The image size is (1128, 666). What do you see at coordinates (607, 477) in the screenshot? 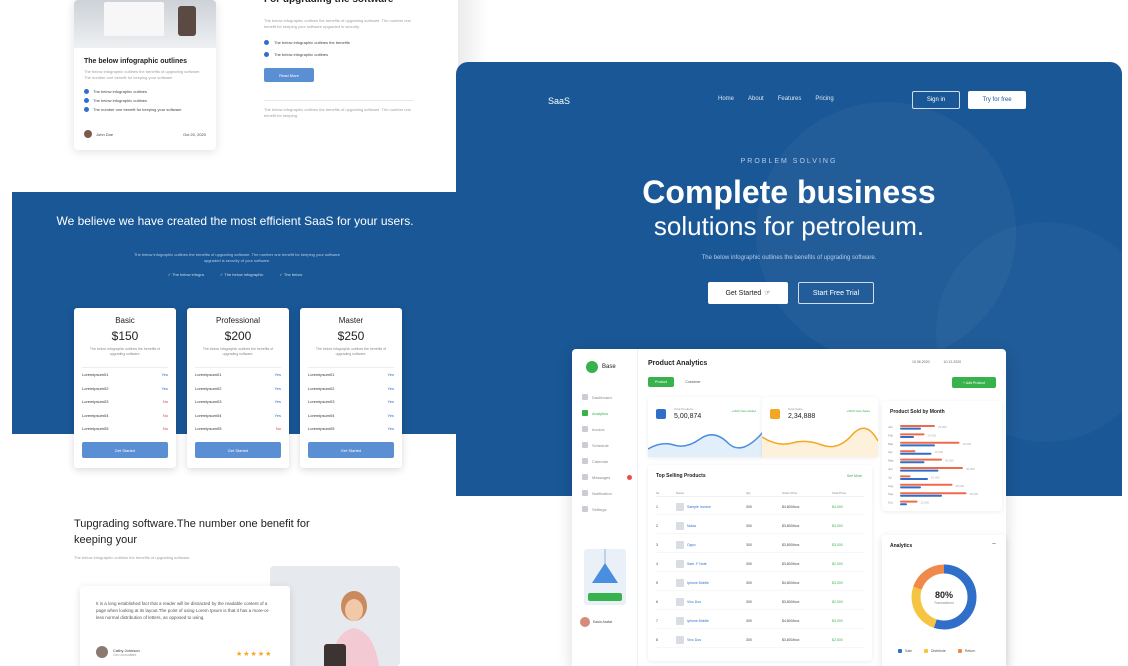
I see `sidebar-item-messages: Messages` at bounding box center [607, 477].